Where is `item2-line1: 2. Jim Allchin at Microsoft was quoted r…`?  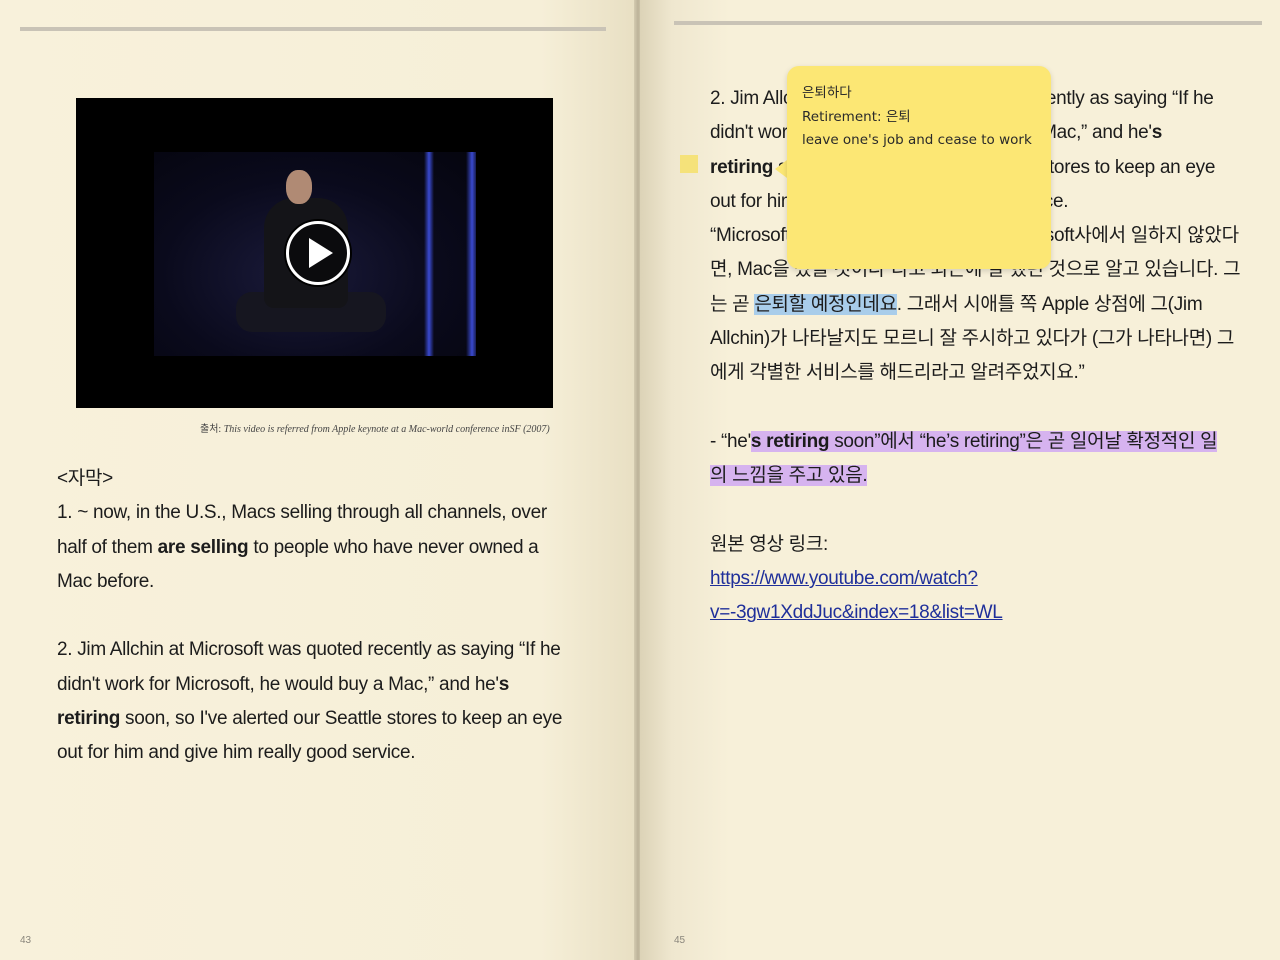 item2-line1: 2. Jim Allchin at Microsoft was quoted r… is located at coordinates (309, 650).